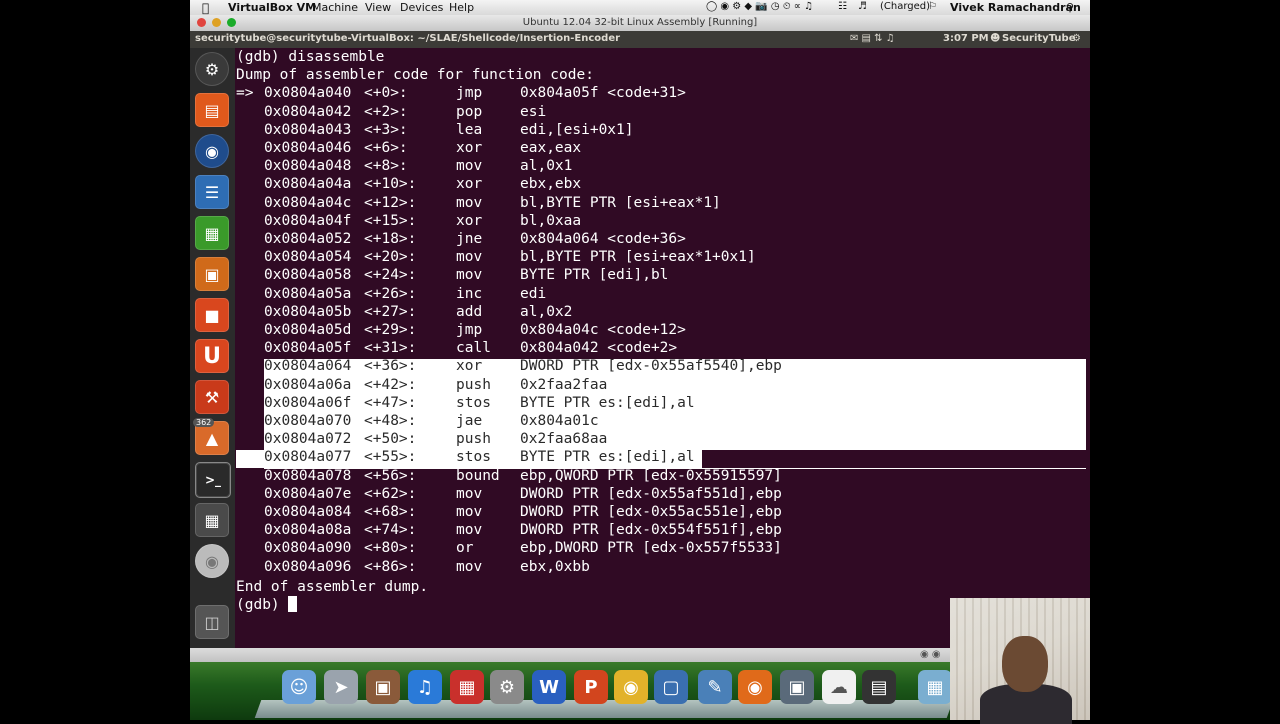 Image resolution: width=1280 pixels, height=724 pixels. What do you see at coordinates (1038, 38) in the screenshot?
I see `panel-user: SecurityTube` at bounding box center [1038, 38].